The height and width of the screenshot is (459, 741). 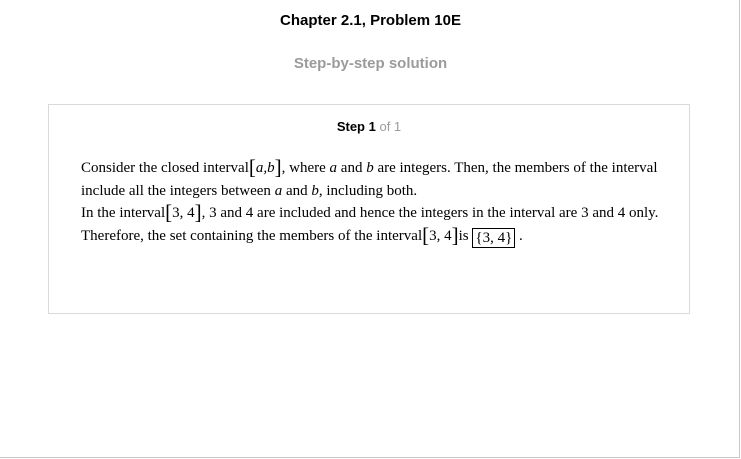 I want to click on step-label: Step 1, so click(x=356, y=126).